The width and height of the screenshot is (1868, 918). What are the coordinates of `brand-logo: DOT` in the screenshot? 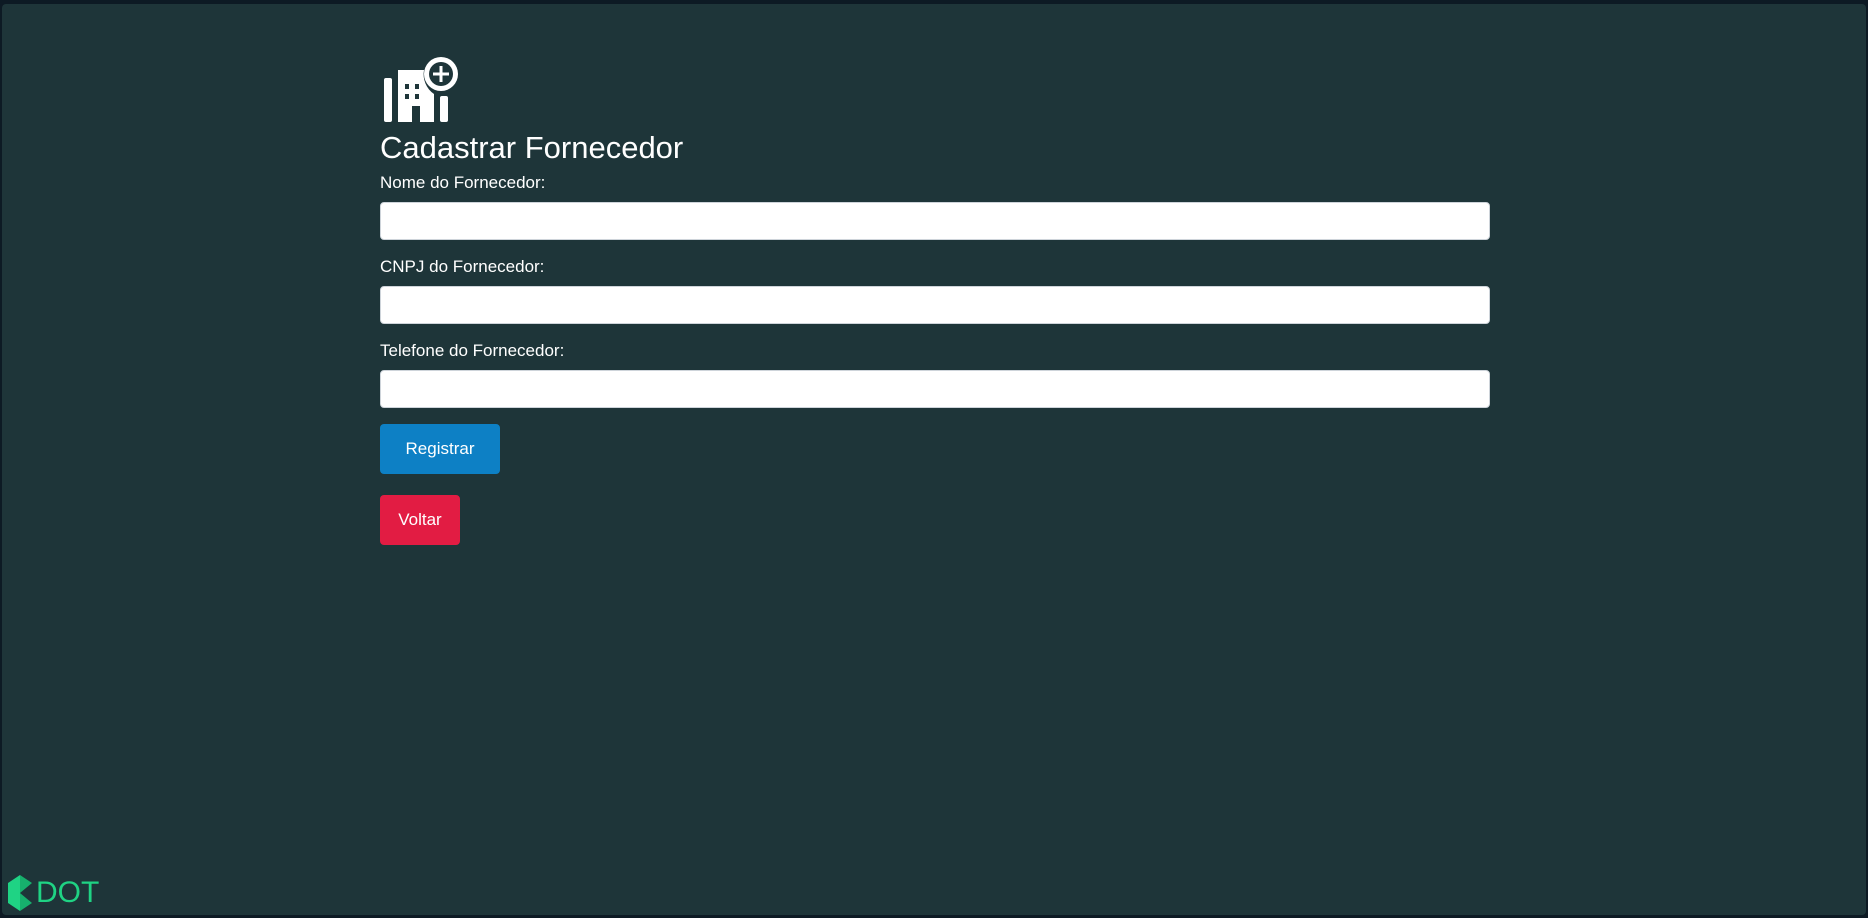 It's located at (52, 893).